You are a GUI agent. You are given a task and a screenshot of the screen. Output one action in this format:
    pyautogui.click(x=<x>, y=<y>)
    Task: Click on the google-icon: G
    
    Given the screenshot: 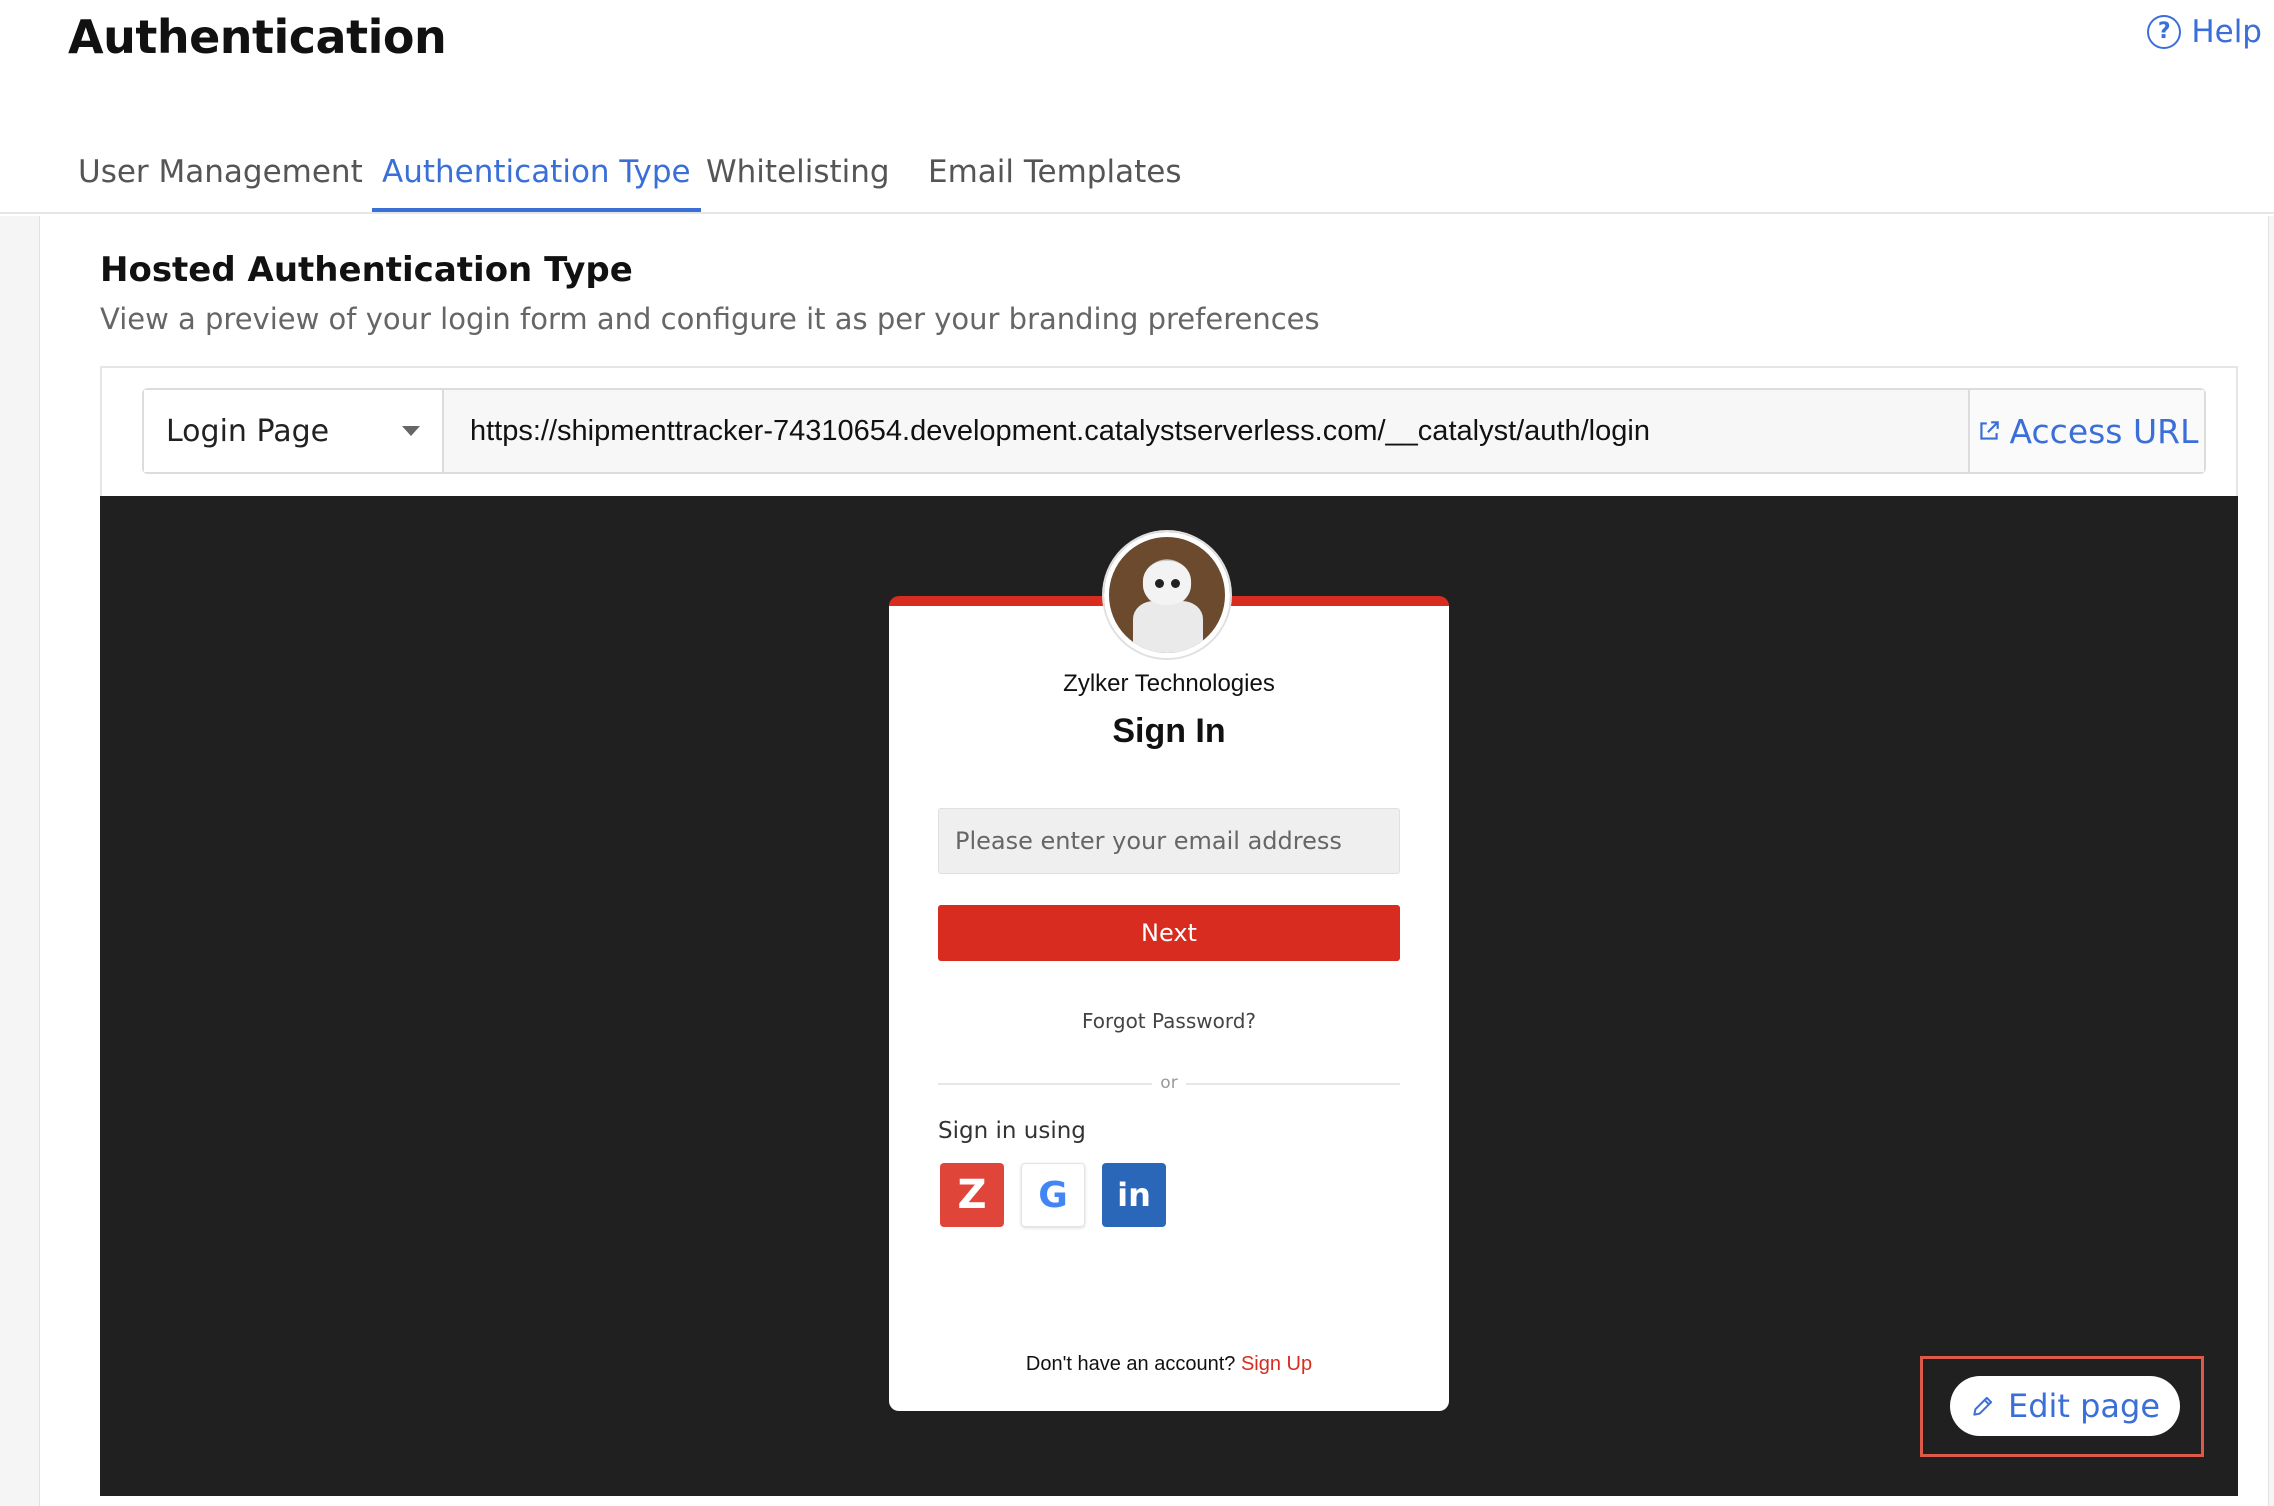 What is the action you would take?
    pyautogui.click(x=1053, y=1195)
    